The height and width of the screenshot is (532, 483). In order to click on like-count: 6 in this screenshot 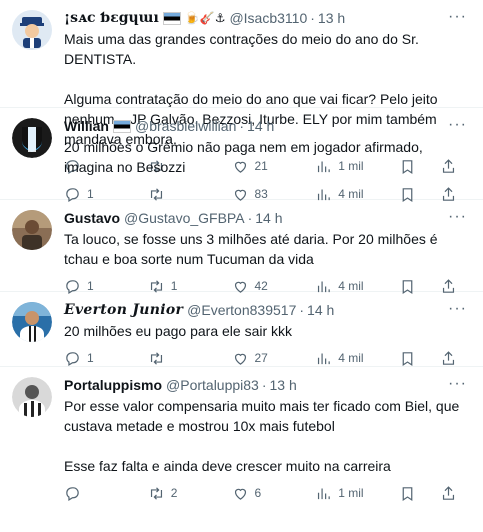, I will do `click(258, 493)`.